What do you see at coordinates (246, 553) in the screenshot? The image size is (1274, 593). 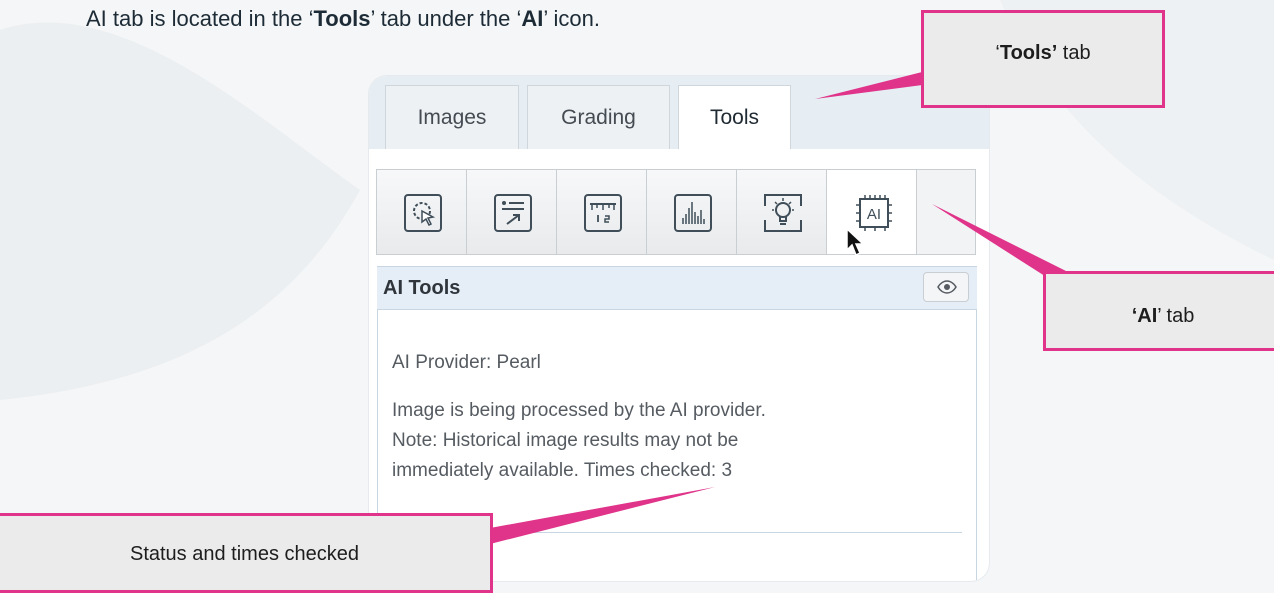 I see `callout-status: Status and times checked` at bounding box center [246, 553].